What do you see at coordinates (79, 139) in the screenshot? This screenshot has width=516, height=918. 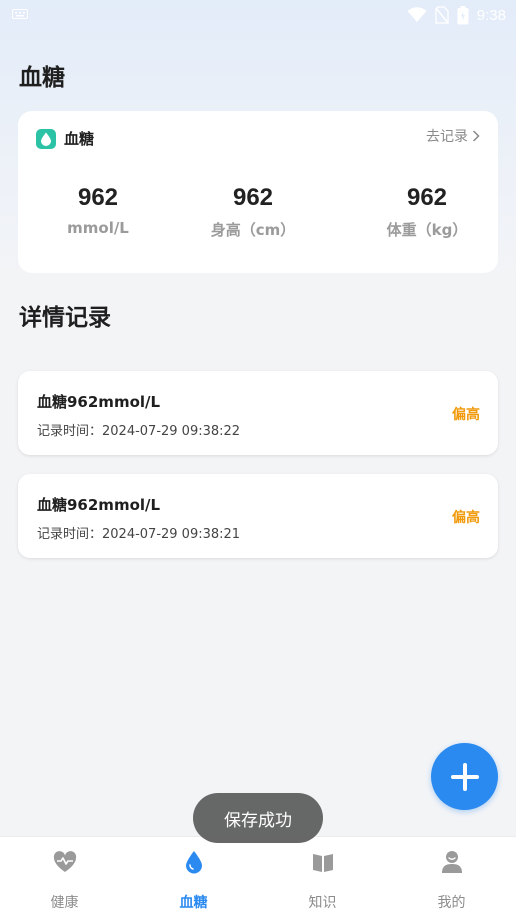 I see `card-title: 血糖` at bounding box center [79, 139].